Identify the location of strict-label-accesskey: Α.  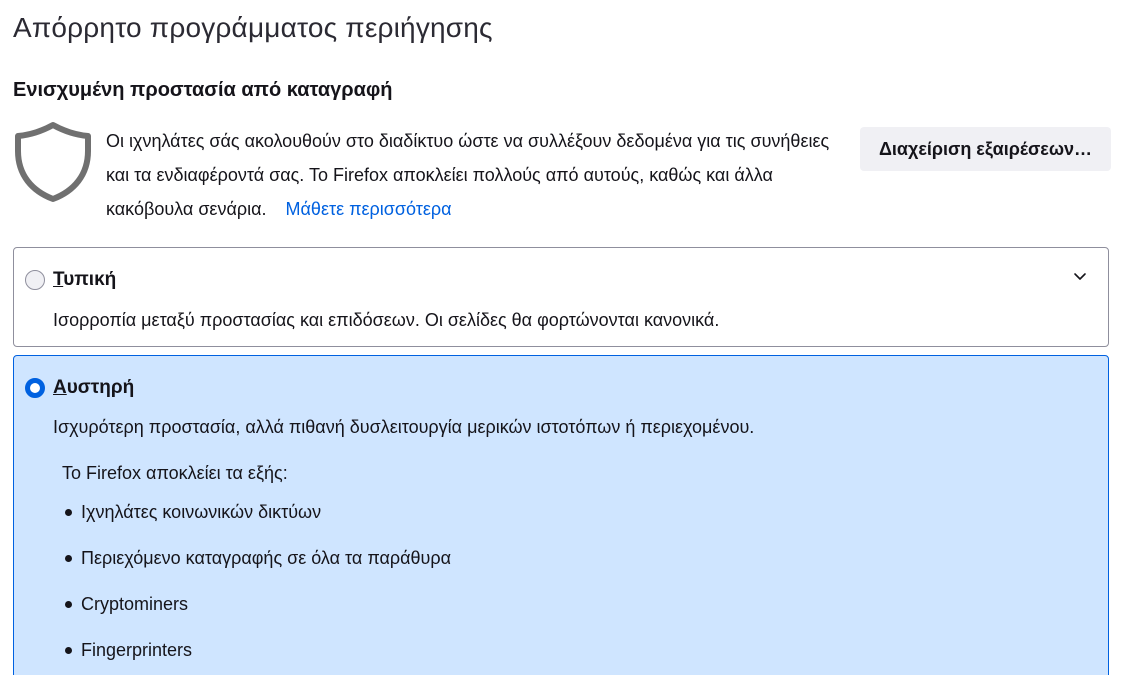
(60, 387).